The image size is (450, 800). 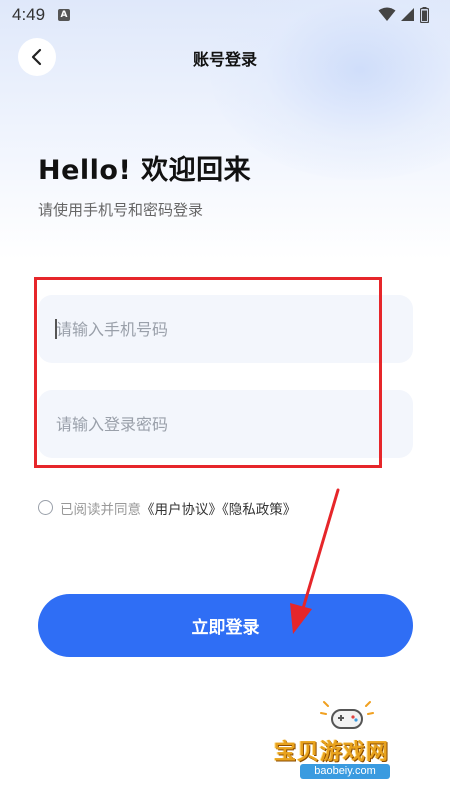 I want to click on password-input, so click(x=226, y=424).